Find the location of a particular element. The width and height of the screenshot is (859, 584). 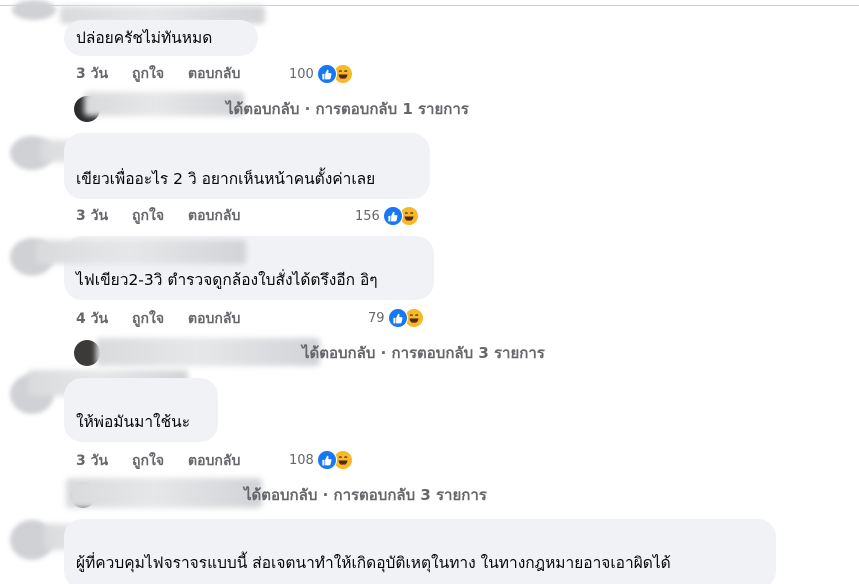

reaction-summary: 79 is located at coordinates (396, 318).